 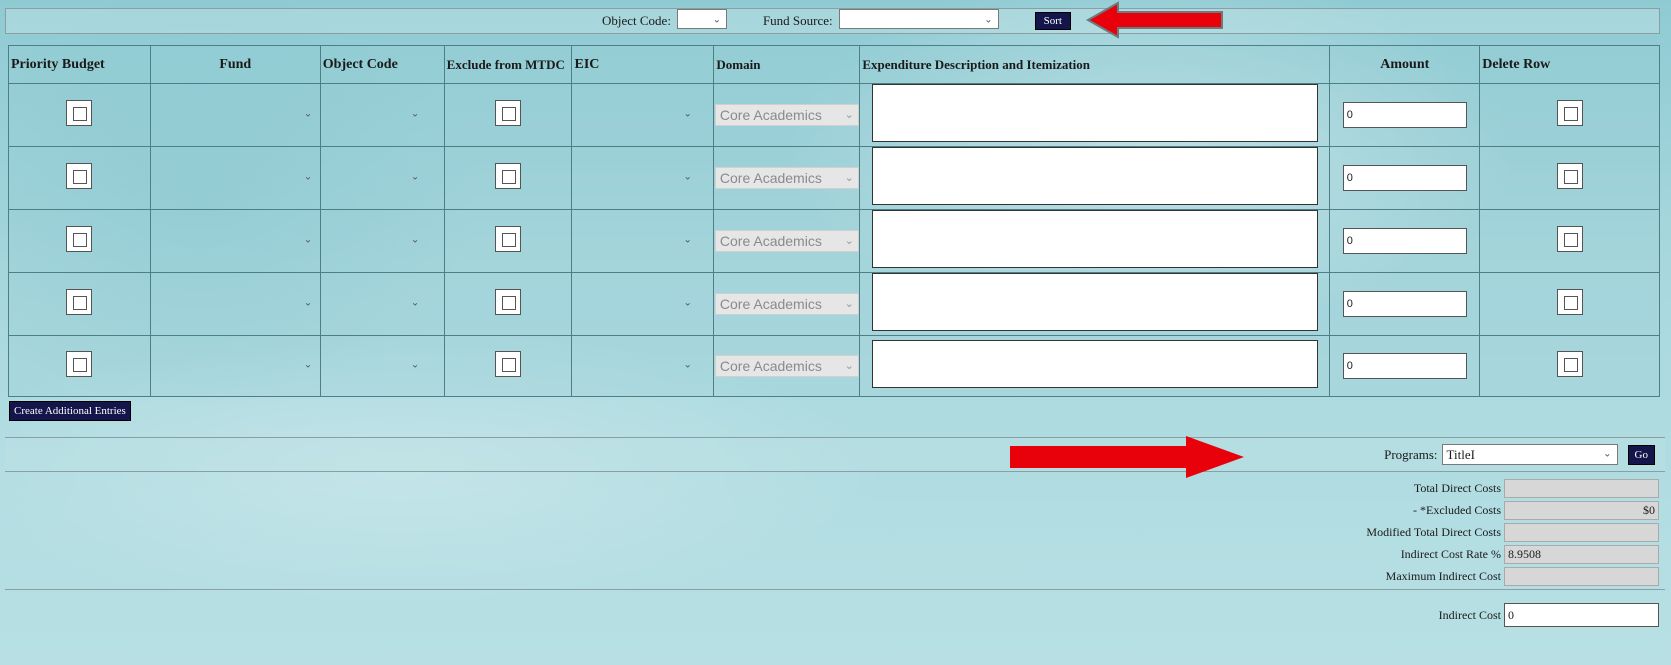 I want to click on create-additional-entries-button: Create Additional Entries, so click(x=70, y=411).